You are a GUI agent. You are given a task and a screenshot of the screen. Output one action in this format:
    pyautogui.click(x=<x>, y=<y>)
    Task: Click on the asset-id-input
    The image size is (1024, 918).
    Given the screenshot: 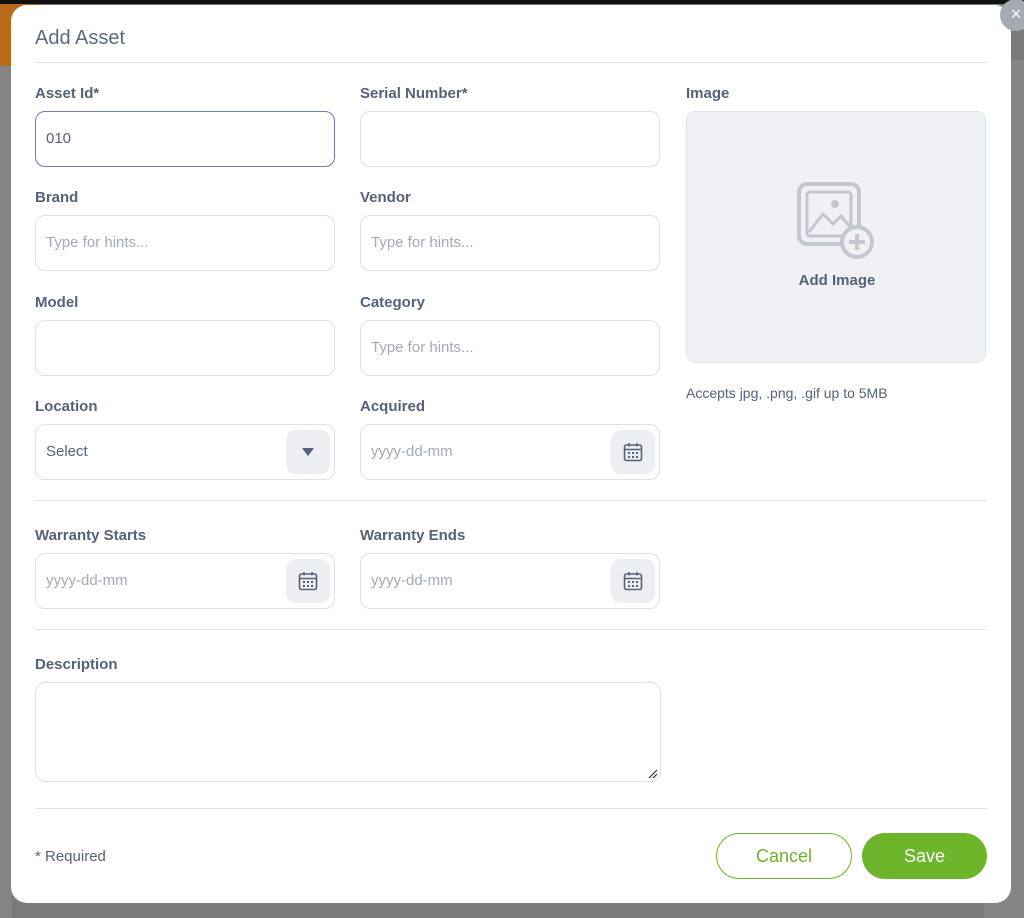 What is the action you would take?
    pyautogui.click(x=166, y=139)
    